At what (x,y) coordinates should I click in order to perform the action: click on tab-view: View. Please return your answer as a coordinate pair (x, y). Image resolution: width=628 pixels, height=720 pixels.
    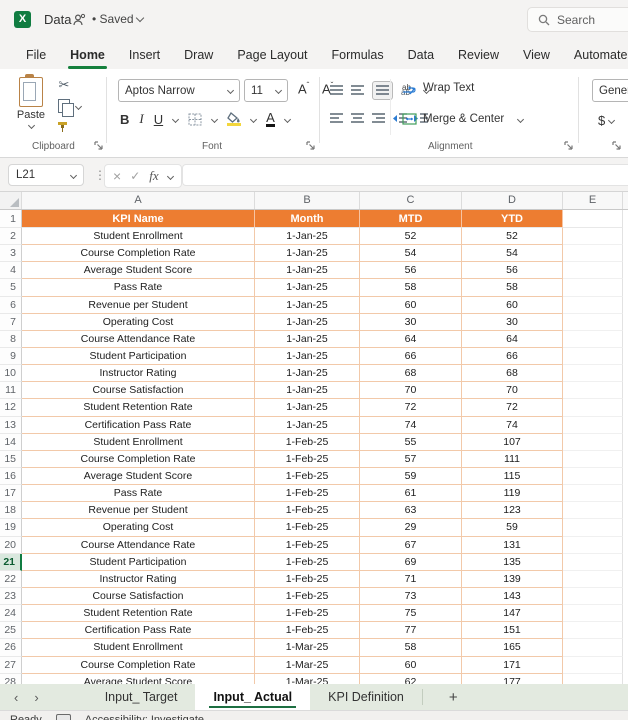
    Looking at the image, I should click on (536, 55).